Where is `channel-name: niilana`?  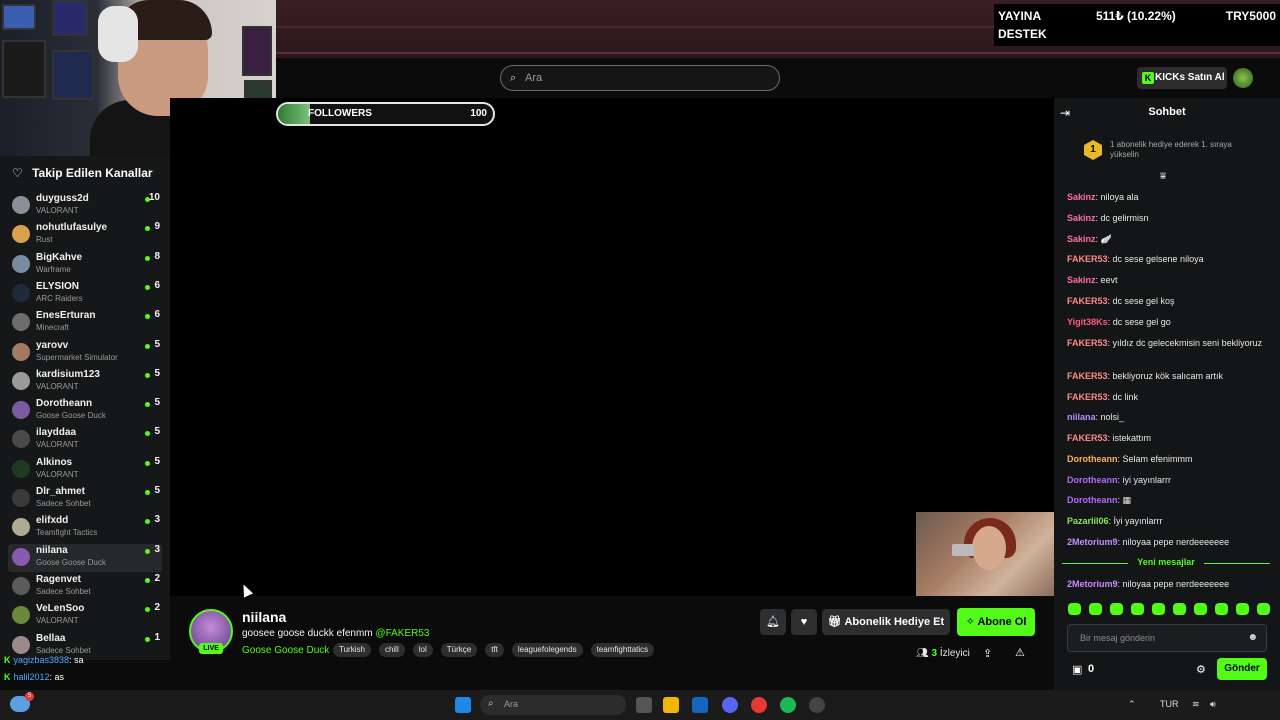 channel-name: niilana is located at coordinates (52, 550).